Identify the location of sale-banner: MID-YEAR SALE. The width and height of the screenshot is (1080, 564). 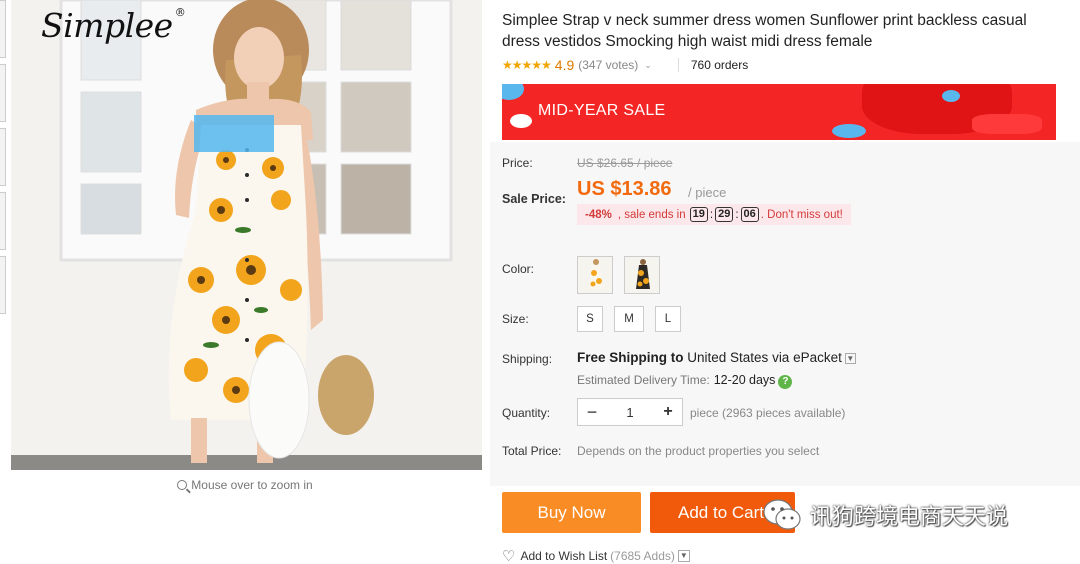
(779, 112).